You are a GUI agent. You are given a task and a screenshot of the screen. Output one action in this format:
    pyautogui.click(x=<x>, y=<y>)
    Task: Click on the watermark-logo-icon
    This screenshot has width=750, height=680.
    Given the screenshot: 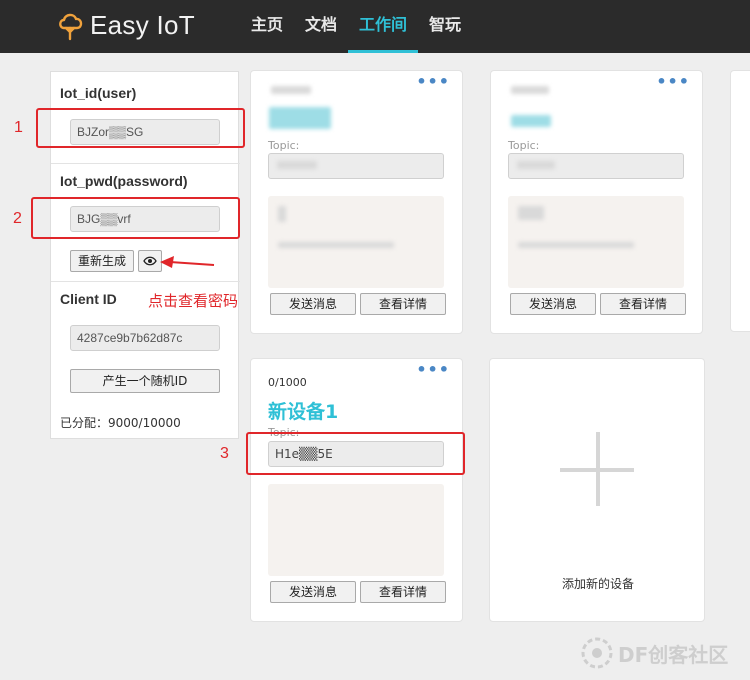 What is the action you would take?
    pyautogui.click(x=597, y=653)
    